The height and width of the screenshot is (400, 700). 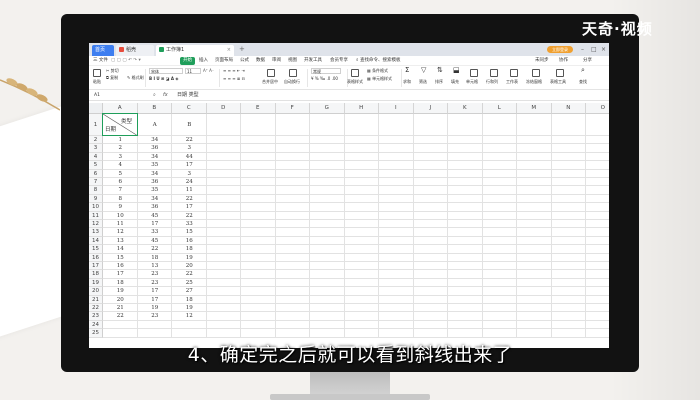 What do you see at coordinates (97, 73) in the screenshot?
I see `paste-icon` at bounding box center [97, 73].